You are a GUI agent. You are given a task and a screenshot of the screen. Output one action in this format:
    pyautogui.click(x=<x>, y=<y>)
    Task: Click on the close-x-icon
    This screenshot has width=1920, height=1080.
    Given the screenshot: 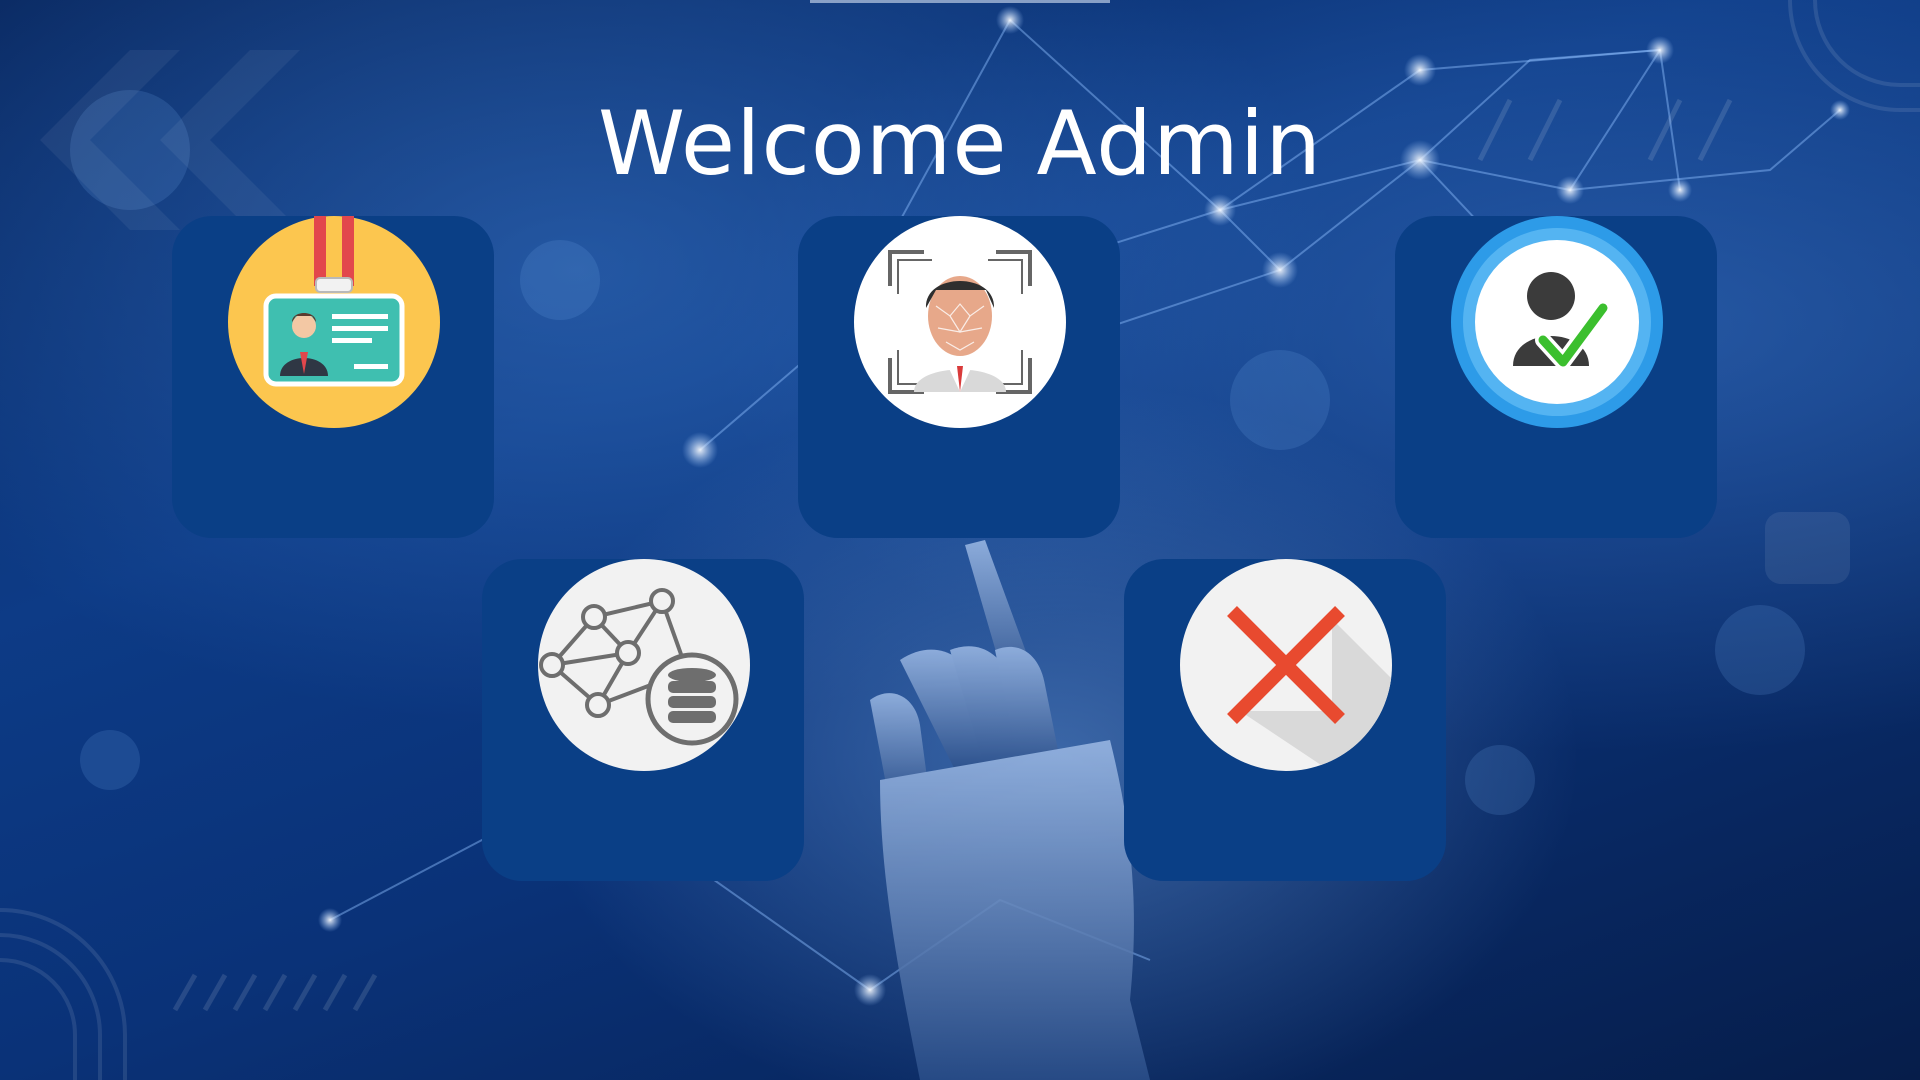 What is the action you would take?
    pyautogui.click(x=1286, y=665)
    